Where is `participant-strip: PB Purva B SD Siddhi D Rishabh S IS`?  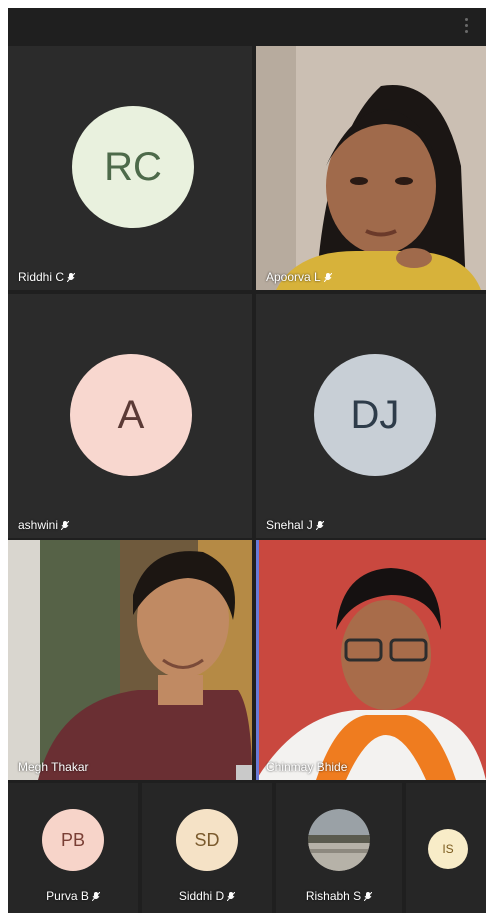 participant-strip: PB Purva B SD Siddhi D Rishabh S IS is located at coordinates (247, 848).